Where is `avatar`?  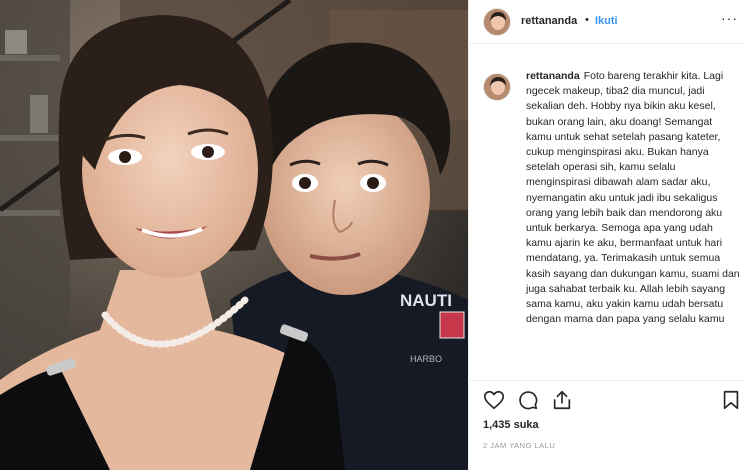
avatar is located at coordinates (497, 22).